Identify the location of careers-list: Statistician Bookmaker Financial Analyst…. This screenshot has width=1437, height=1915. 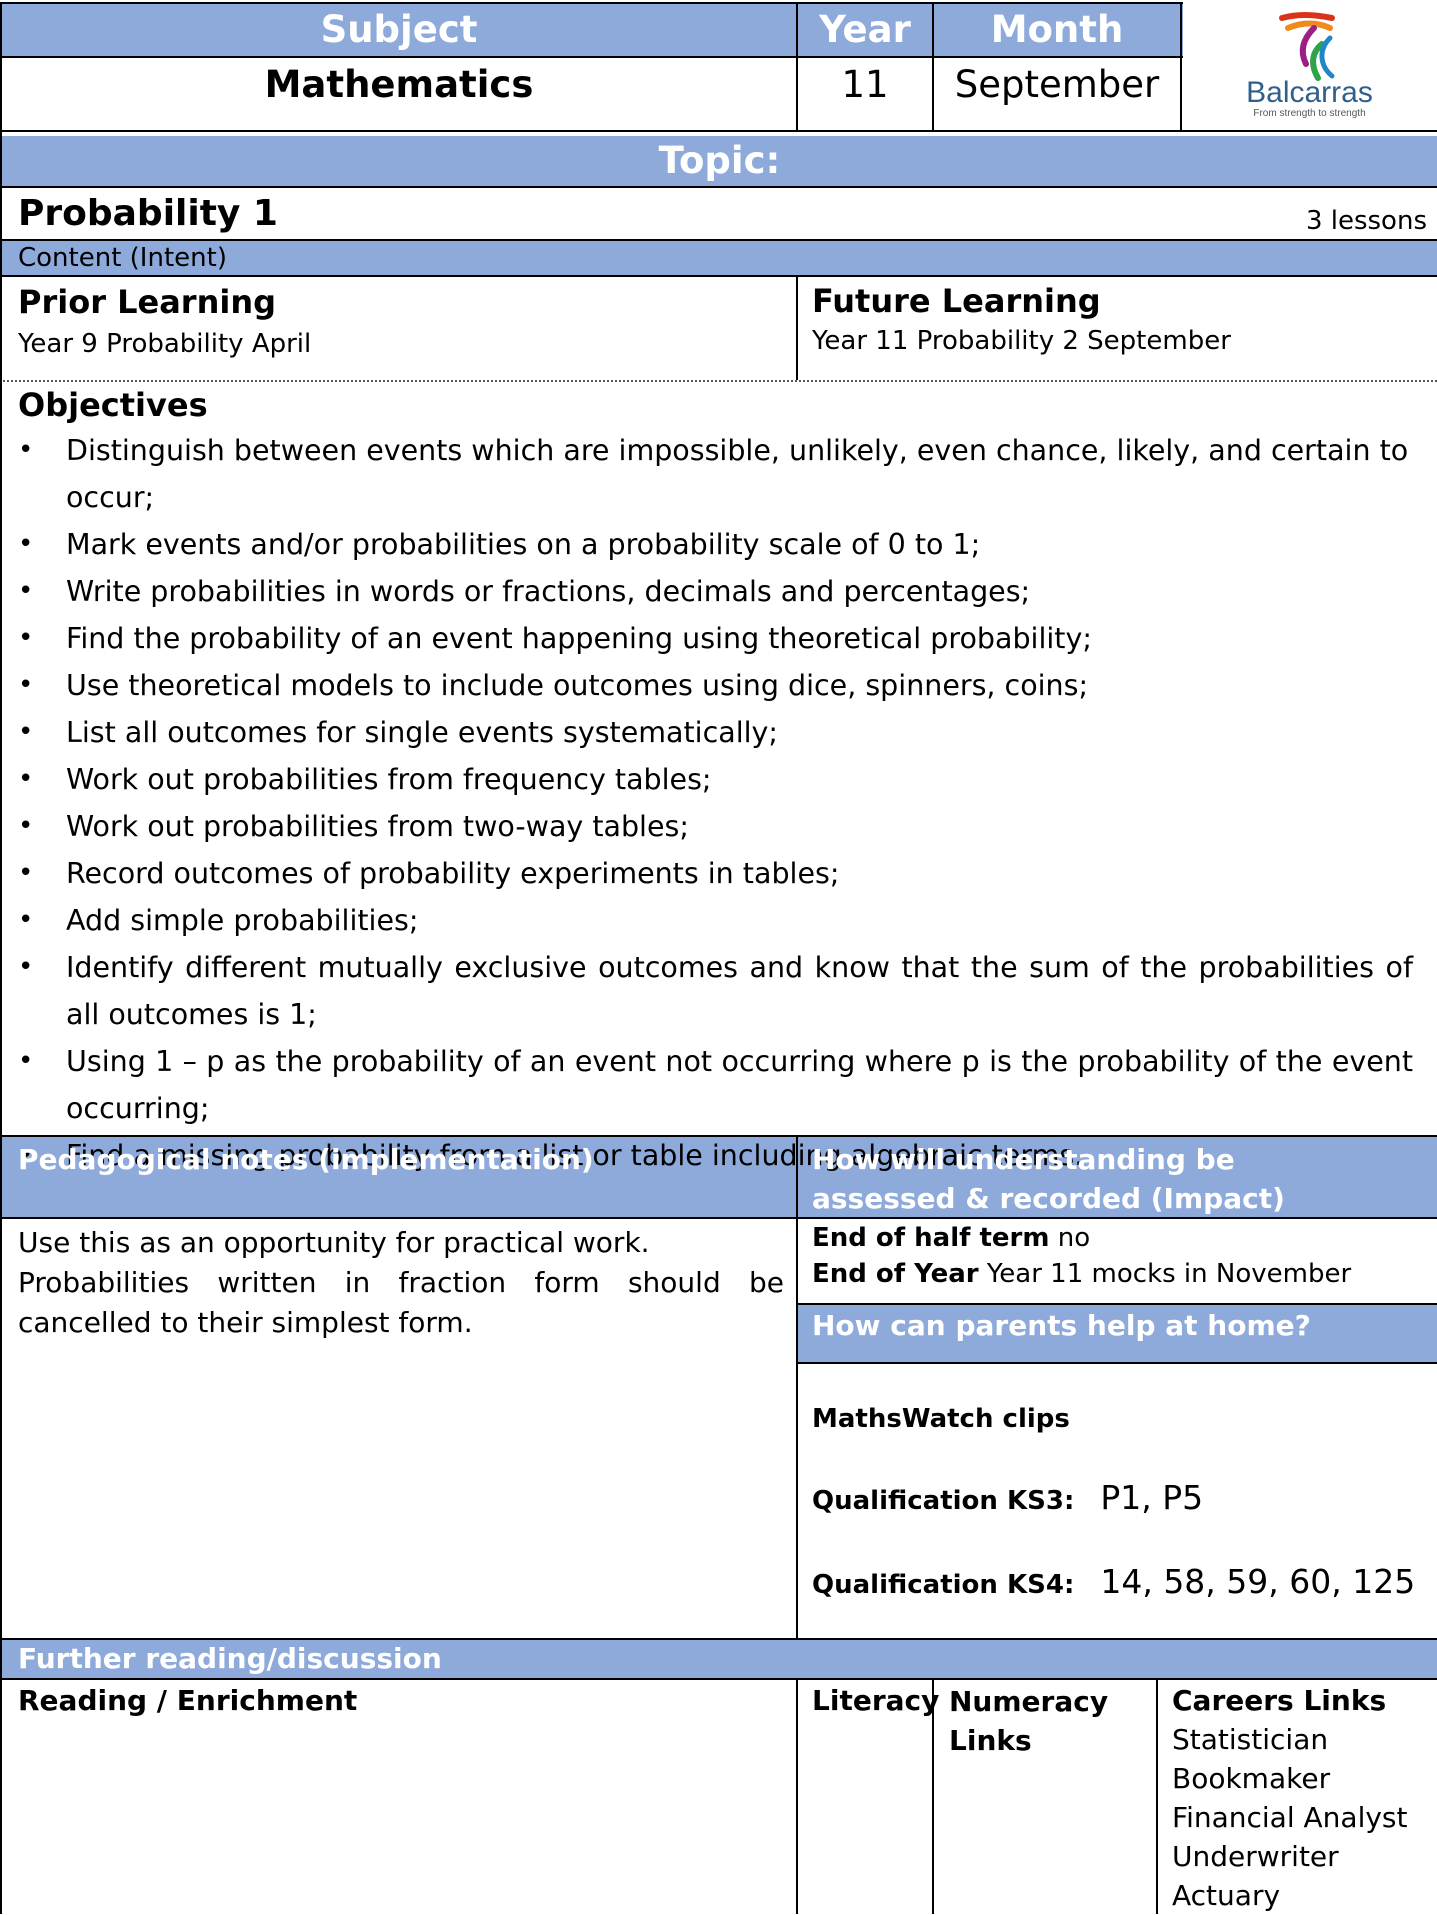
(1289, 1817).